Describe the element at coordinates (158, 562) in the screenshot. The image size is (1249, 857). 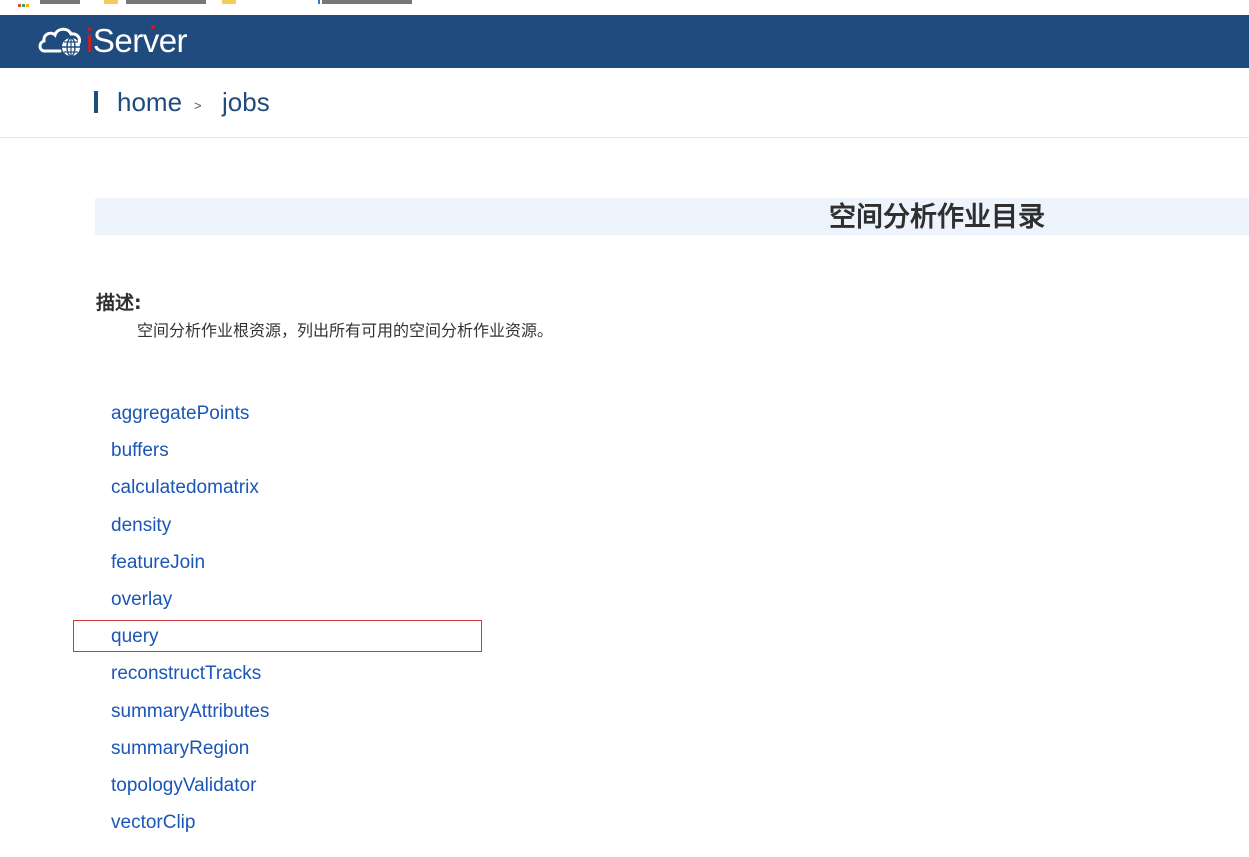
I see `job-link-featureJoin: featureJoin` at that location.